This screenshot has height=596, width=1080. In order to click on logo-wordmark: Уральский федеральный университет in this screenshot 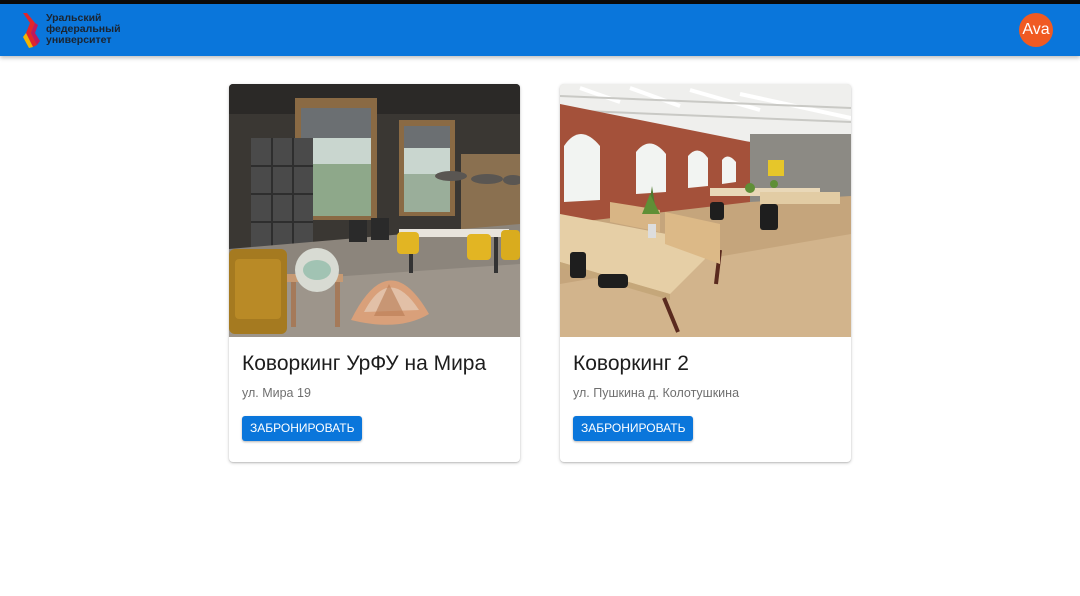, I will do `click(91, 29)`.